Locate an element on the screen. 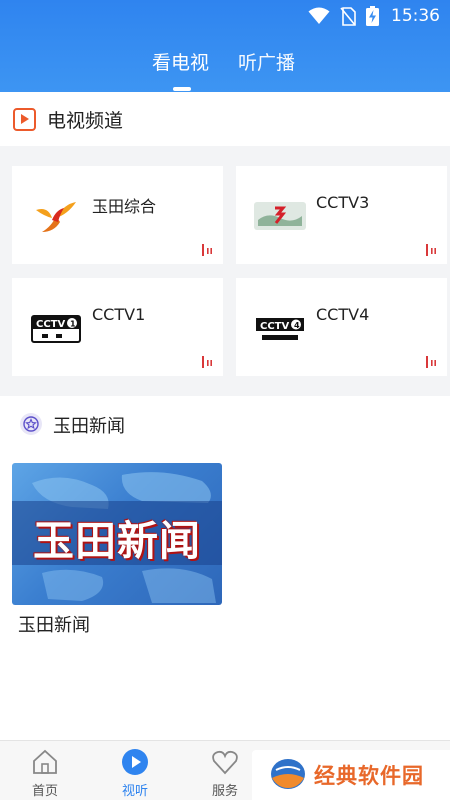  nav-home: 首页 is located at coordinates (45, 770).